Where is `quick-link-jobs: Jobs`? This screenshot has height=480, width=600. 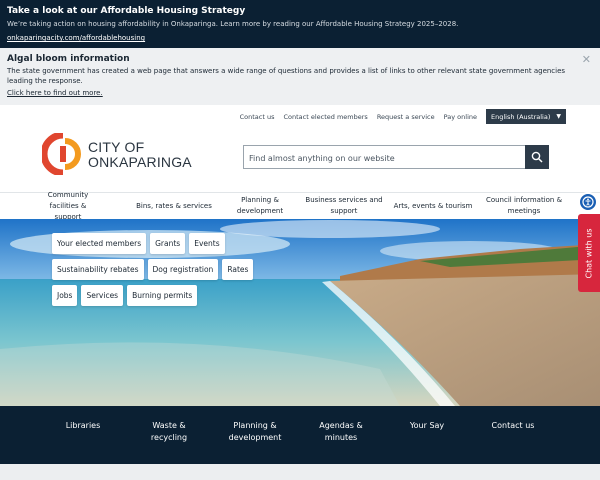
quick-link-jobs: Jobs is located at coordinates (65, 295).